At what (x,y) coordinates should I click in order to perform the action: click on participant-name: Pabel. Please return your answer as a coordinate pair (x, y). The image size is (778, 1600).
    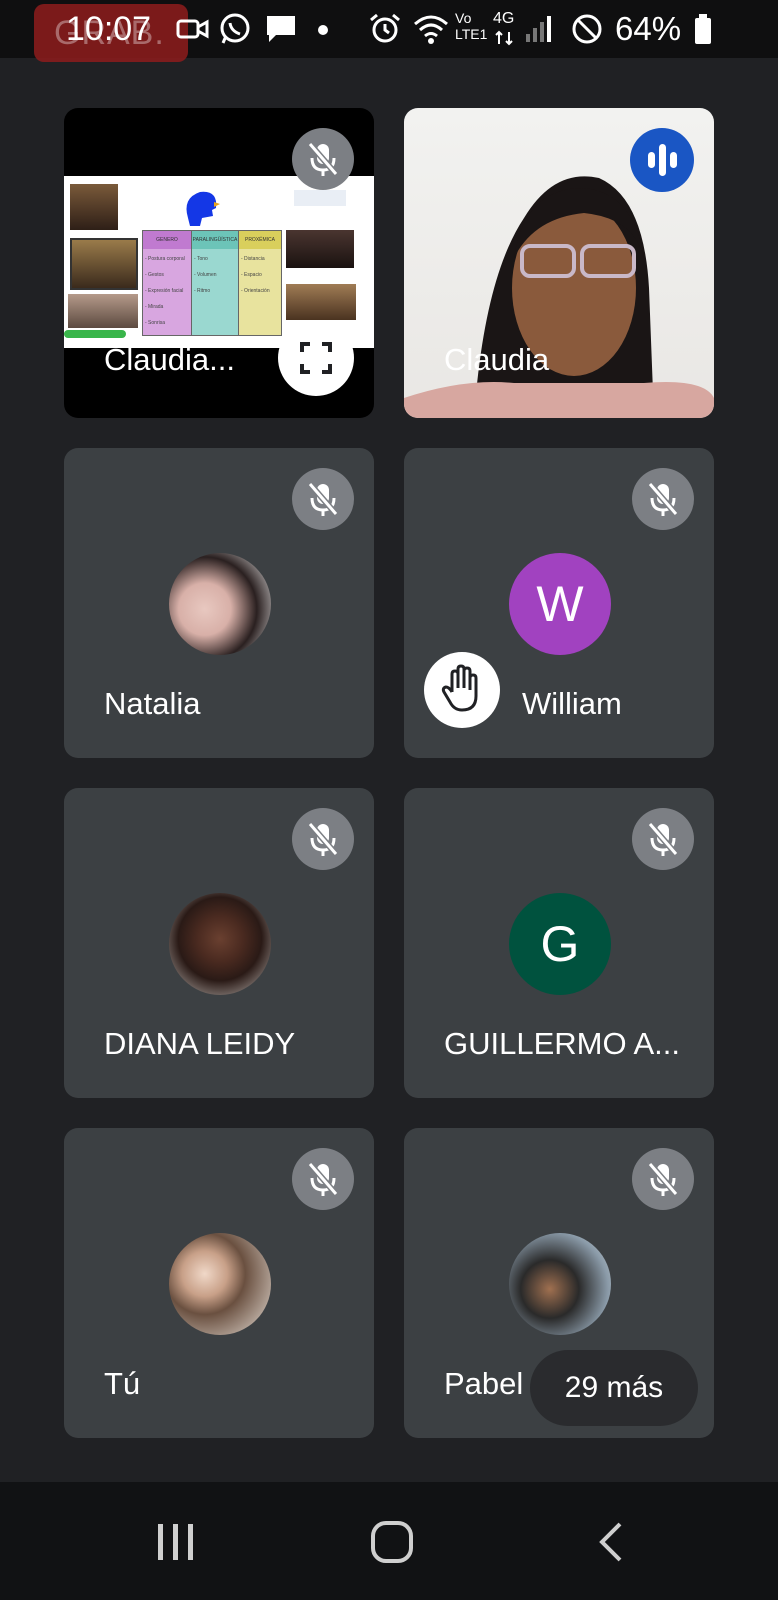
    Looking at the image, I should click on (484, 1383).